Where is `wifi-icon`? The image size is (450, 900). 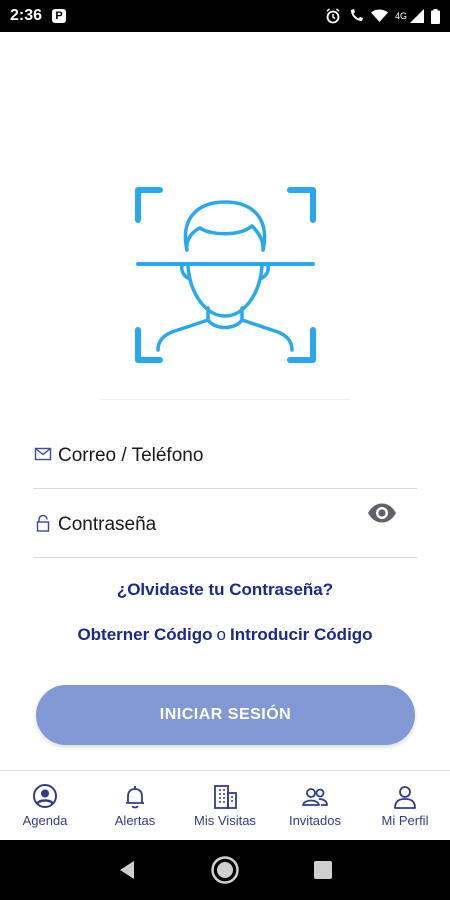 wifi-icon is located at coordinates (379, 15).